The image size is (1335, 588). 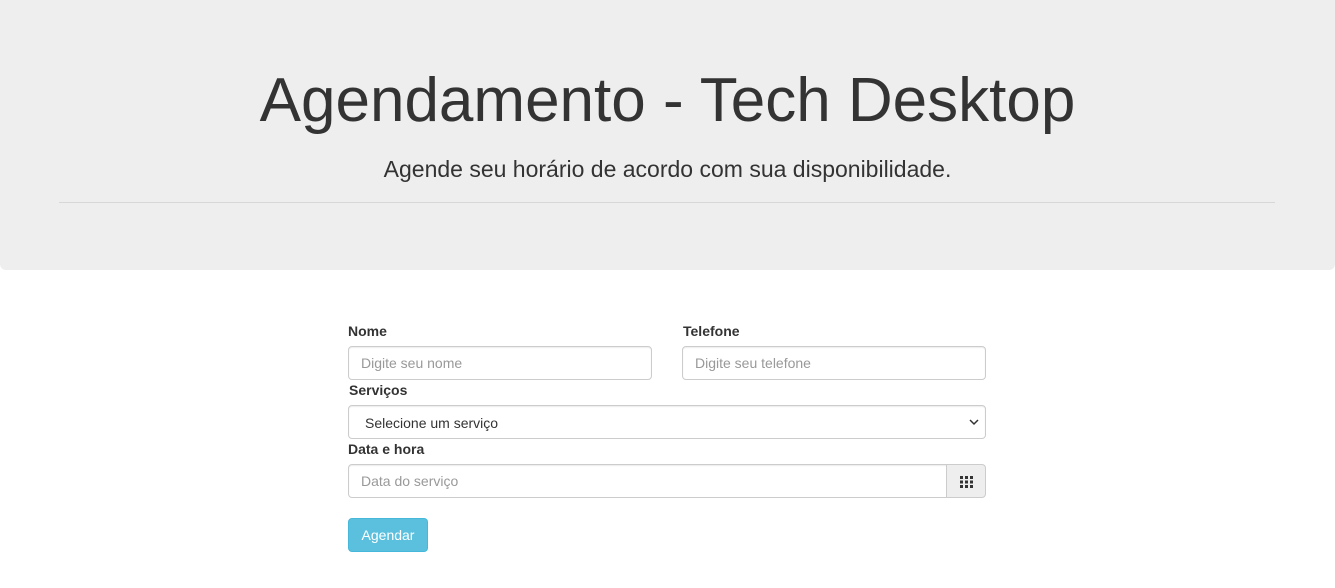 What do you see at coordinates (711, 331) in the screenshot?
I see `phone-label: Telefone` at bounding box center [711, 331].